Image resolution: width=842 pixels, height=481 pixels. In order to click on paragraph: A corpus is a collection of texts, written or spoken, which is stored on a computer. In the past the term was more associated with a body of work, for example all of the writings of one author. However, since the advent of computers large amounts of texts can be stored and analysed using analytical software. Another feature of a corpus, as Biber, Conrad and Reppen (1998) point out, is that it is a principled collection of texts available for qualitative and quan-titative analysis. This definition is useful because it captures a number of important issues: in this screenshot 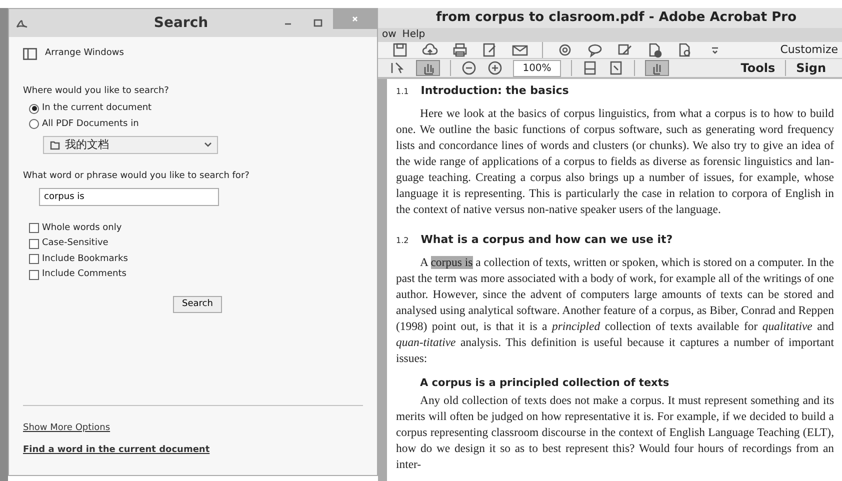, I will do `click(615, 311)`.